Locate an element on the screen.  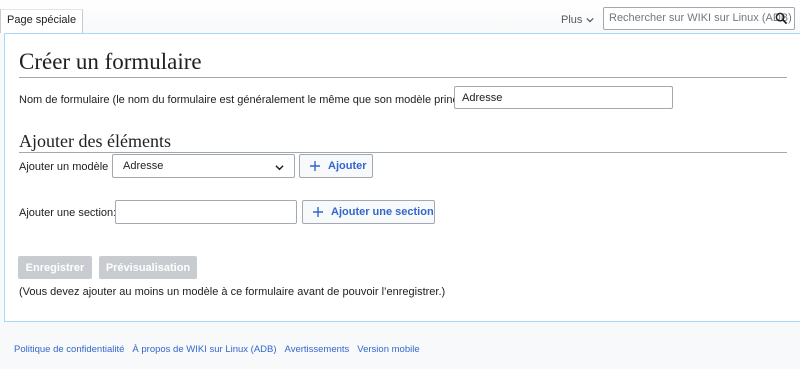
add-template-button: Ajouter is located at coordinates (336, 166).